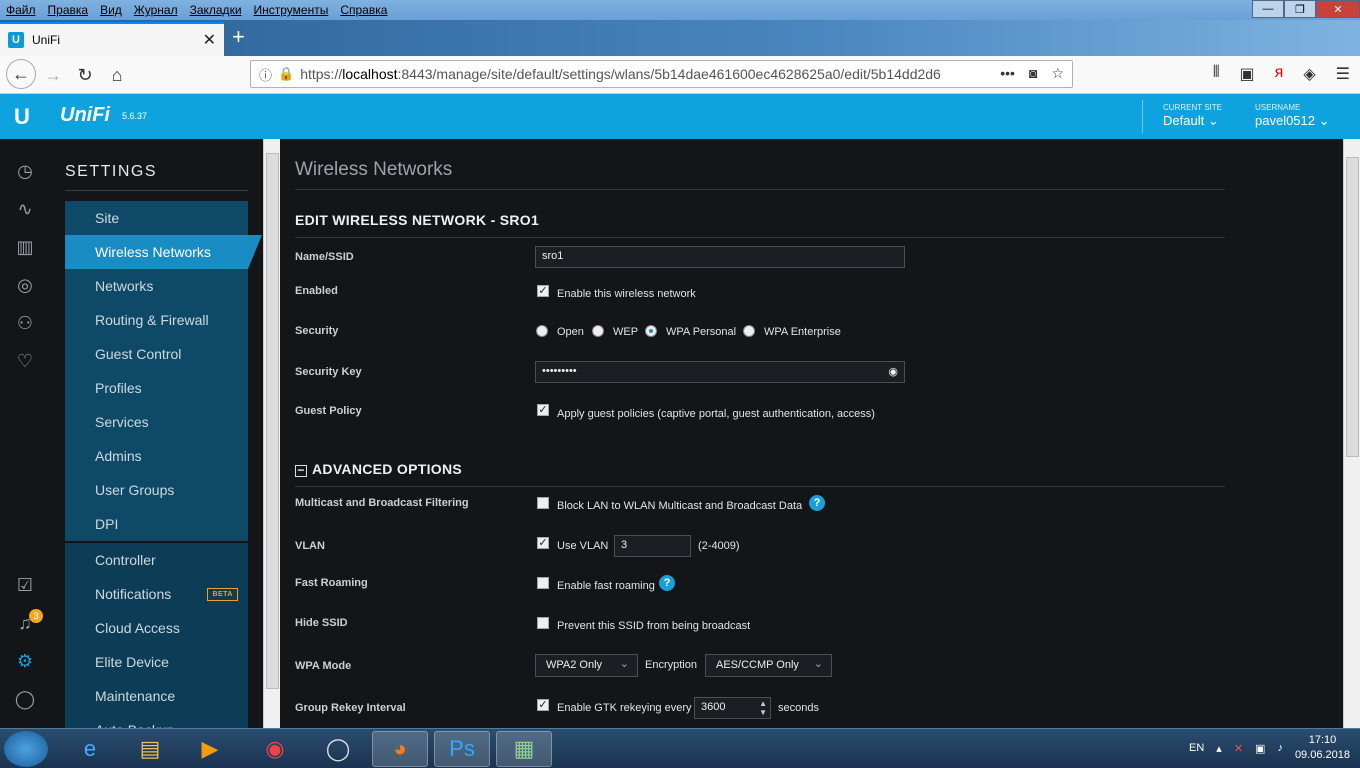 The image size is (1360, 768). What do you see at coordinates (25, 361) in the screenshot?
I see `insights-icon: ♡` at bounding box center [25, 361].